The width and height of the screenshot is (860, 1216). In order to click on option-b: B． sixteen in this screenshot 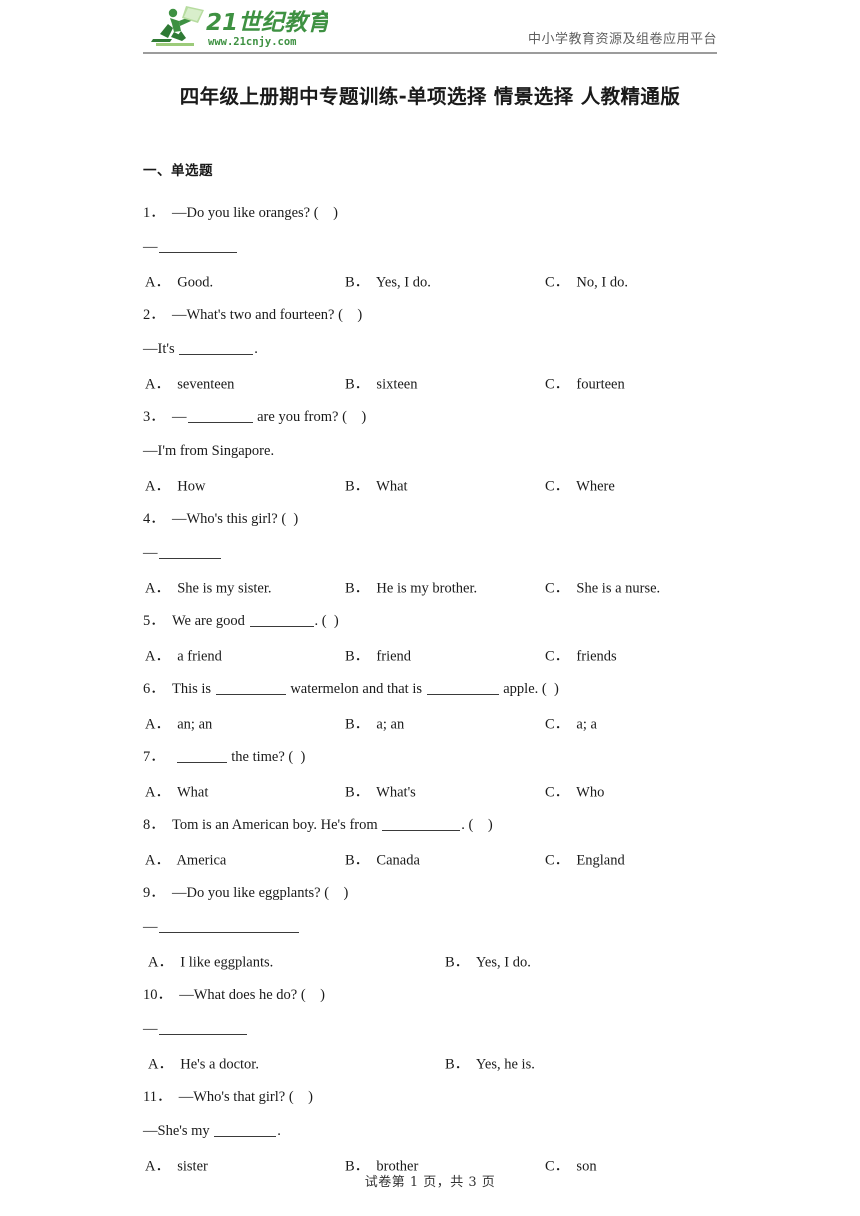, I will do `click(381, 383)`.